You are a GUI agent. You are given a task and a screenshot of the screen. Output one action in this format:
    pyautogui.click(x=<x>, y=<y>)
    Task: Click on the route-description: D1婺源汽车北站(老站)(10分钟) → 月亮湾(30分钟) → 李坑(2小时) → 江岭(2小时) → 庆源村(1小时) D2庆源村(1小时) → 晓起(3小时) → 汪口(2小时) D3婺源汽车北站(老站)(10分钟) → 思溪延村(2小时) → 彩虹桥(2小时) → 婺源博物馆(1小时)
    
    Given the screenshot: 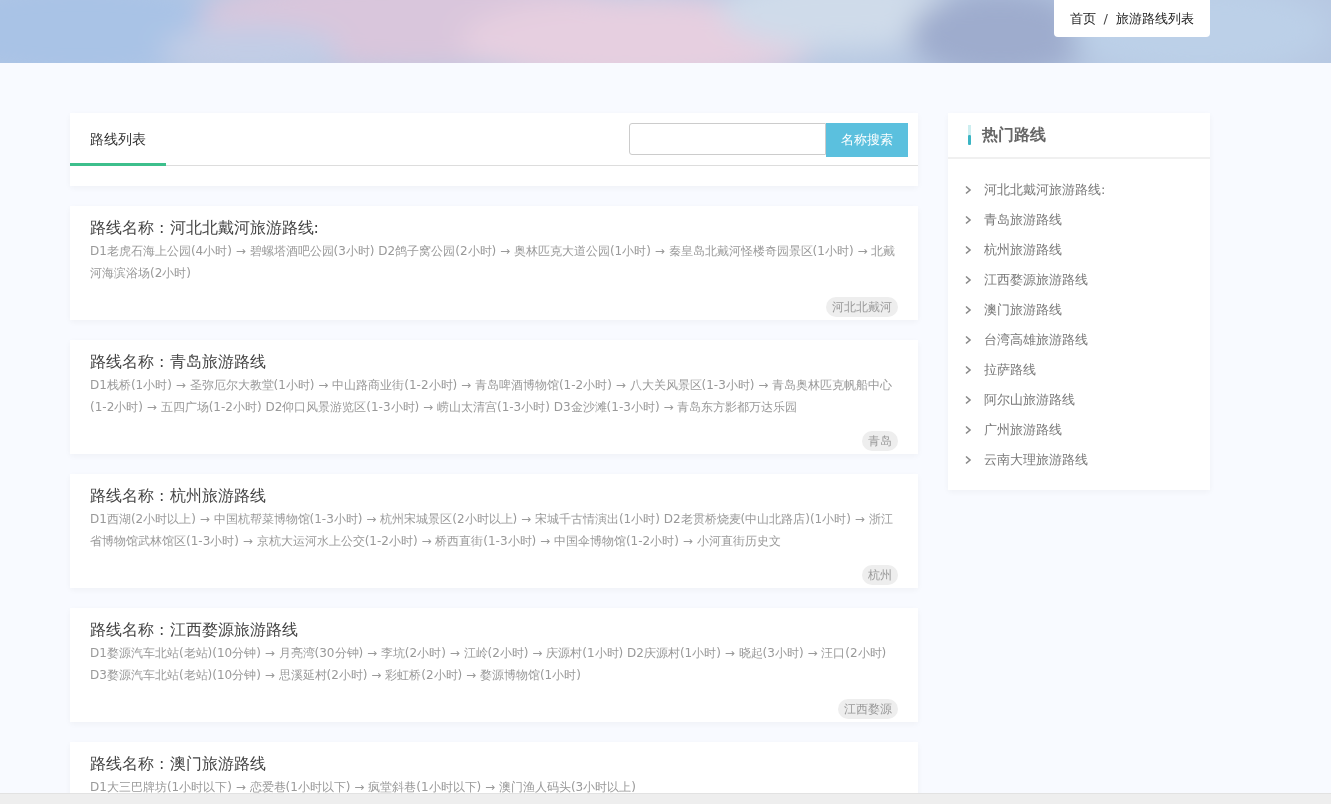 What is the action you would take?
    pyautogui.click(x=489, y=664)
    